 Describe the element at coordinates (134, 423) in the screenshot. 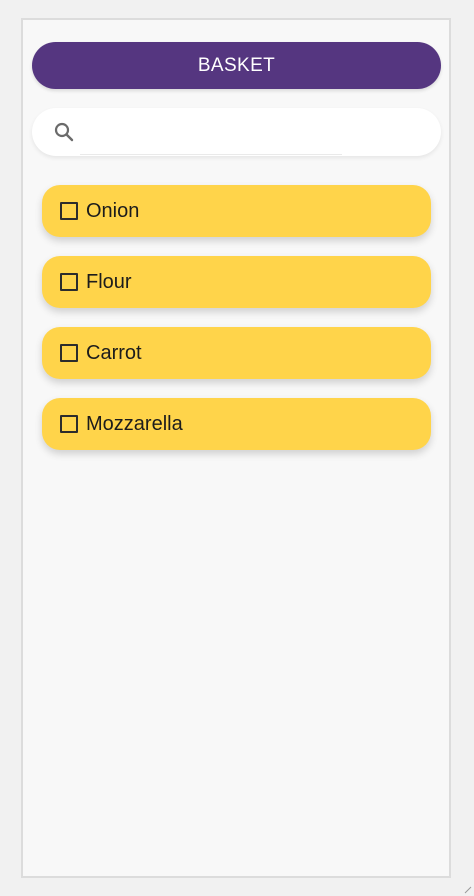

I see `item-label: Mozzarella` at that location.